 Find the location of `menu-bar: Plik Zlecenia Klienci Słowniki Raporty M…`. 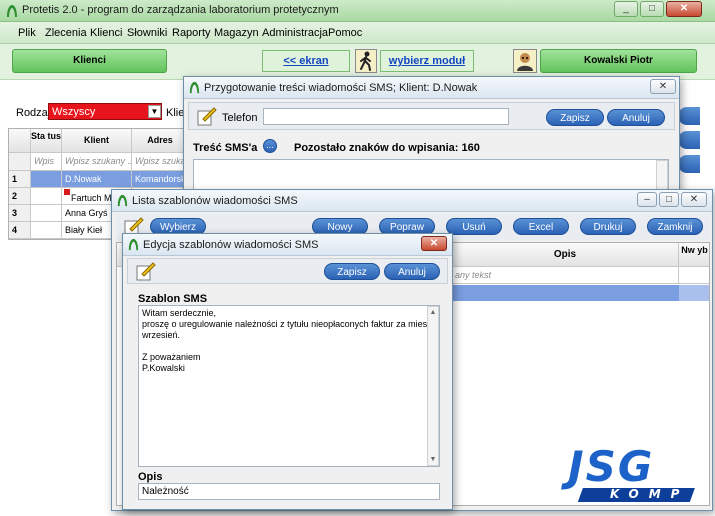

menu-bar: Plik Zlecenia Klienci Słowniki Raporty M… is located at coordinates (357, 33).